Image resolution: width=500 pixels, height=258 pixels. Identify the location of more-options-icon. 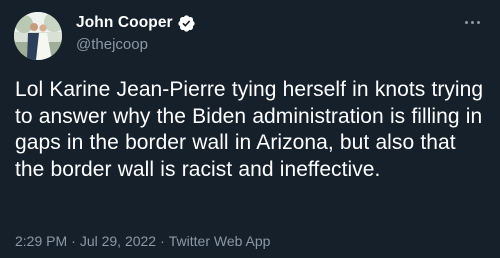
(472, 22).